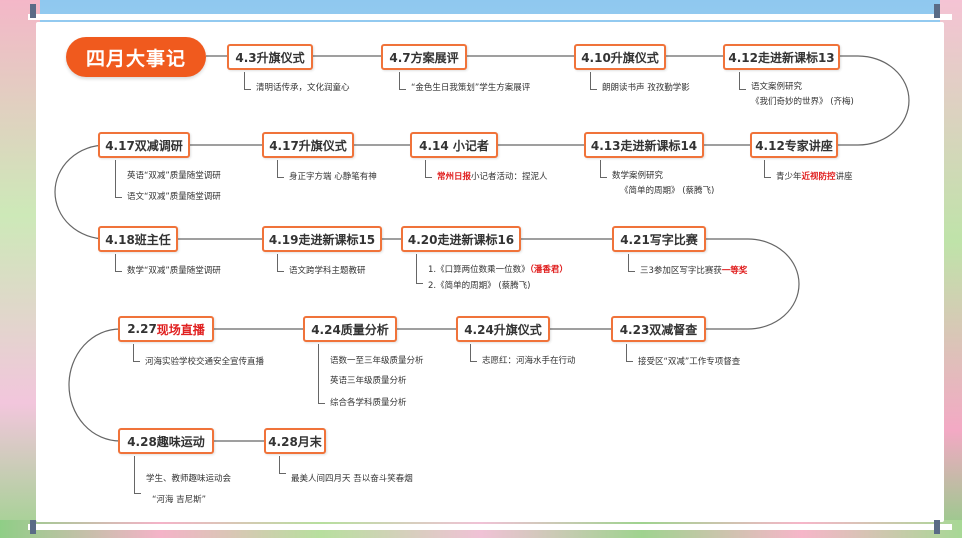 The height and width of the screenshot is (538, 962). Describe the element at coordinates (424, 57) in the screenshot. I see `node-4-7-plan-review: 4.7方案展评` at that location.